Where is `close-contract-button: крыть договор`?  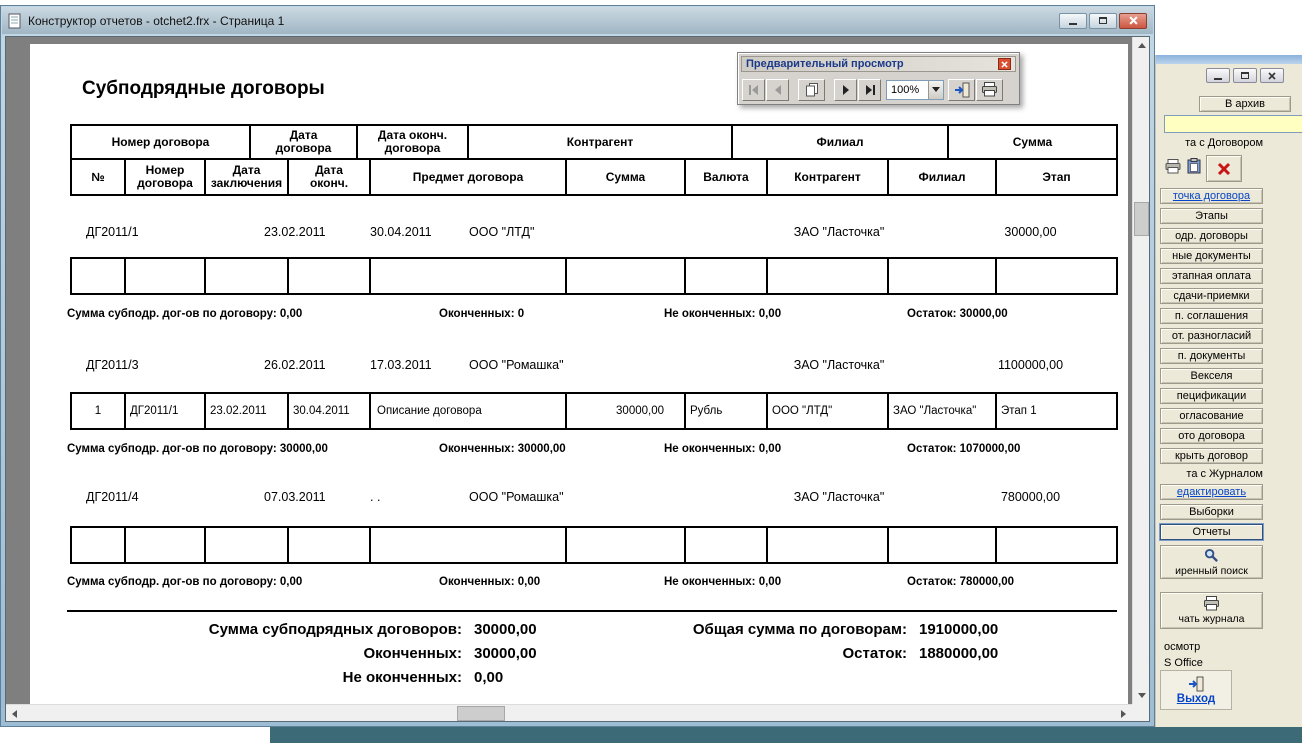
close-contract-button: крыть договор is located at coordinates (1211, 456).